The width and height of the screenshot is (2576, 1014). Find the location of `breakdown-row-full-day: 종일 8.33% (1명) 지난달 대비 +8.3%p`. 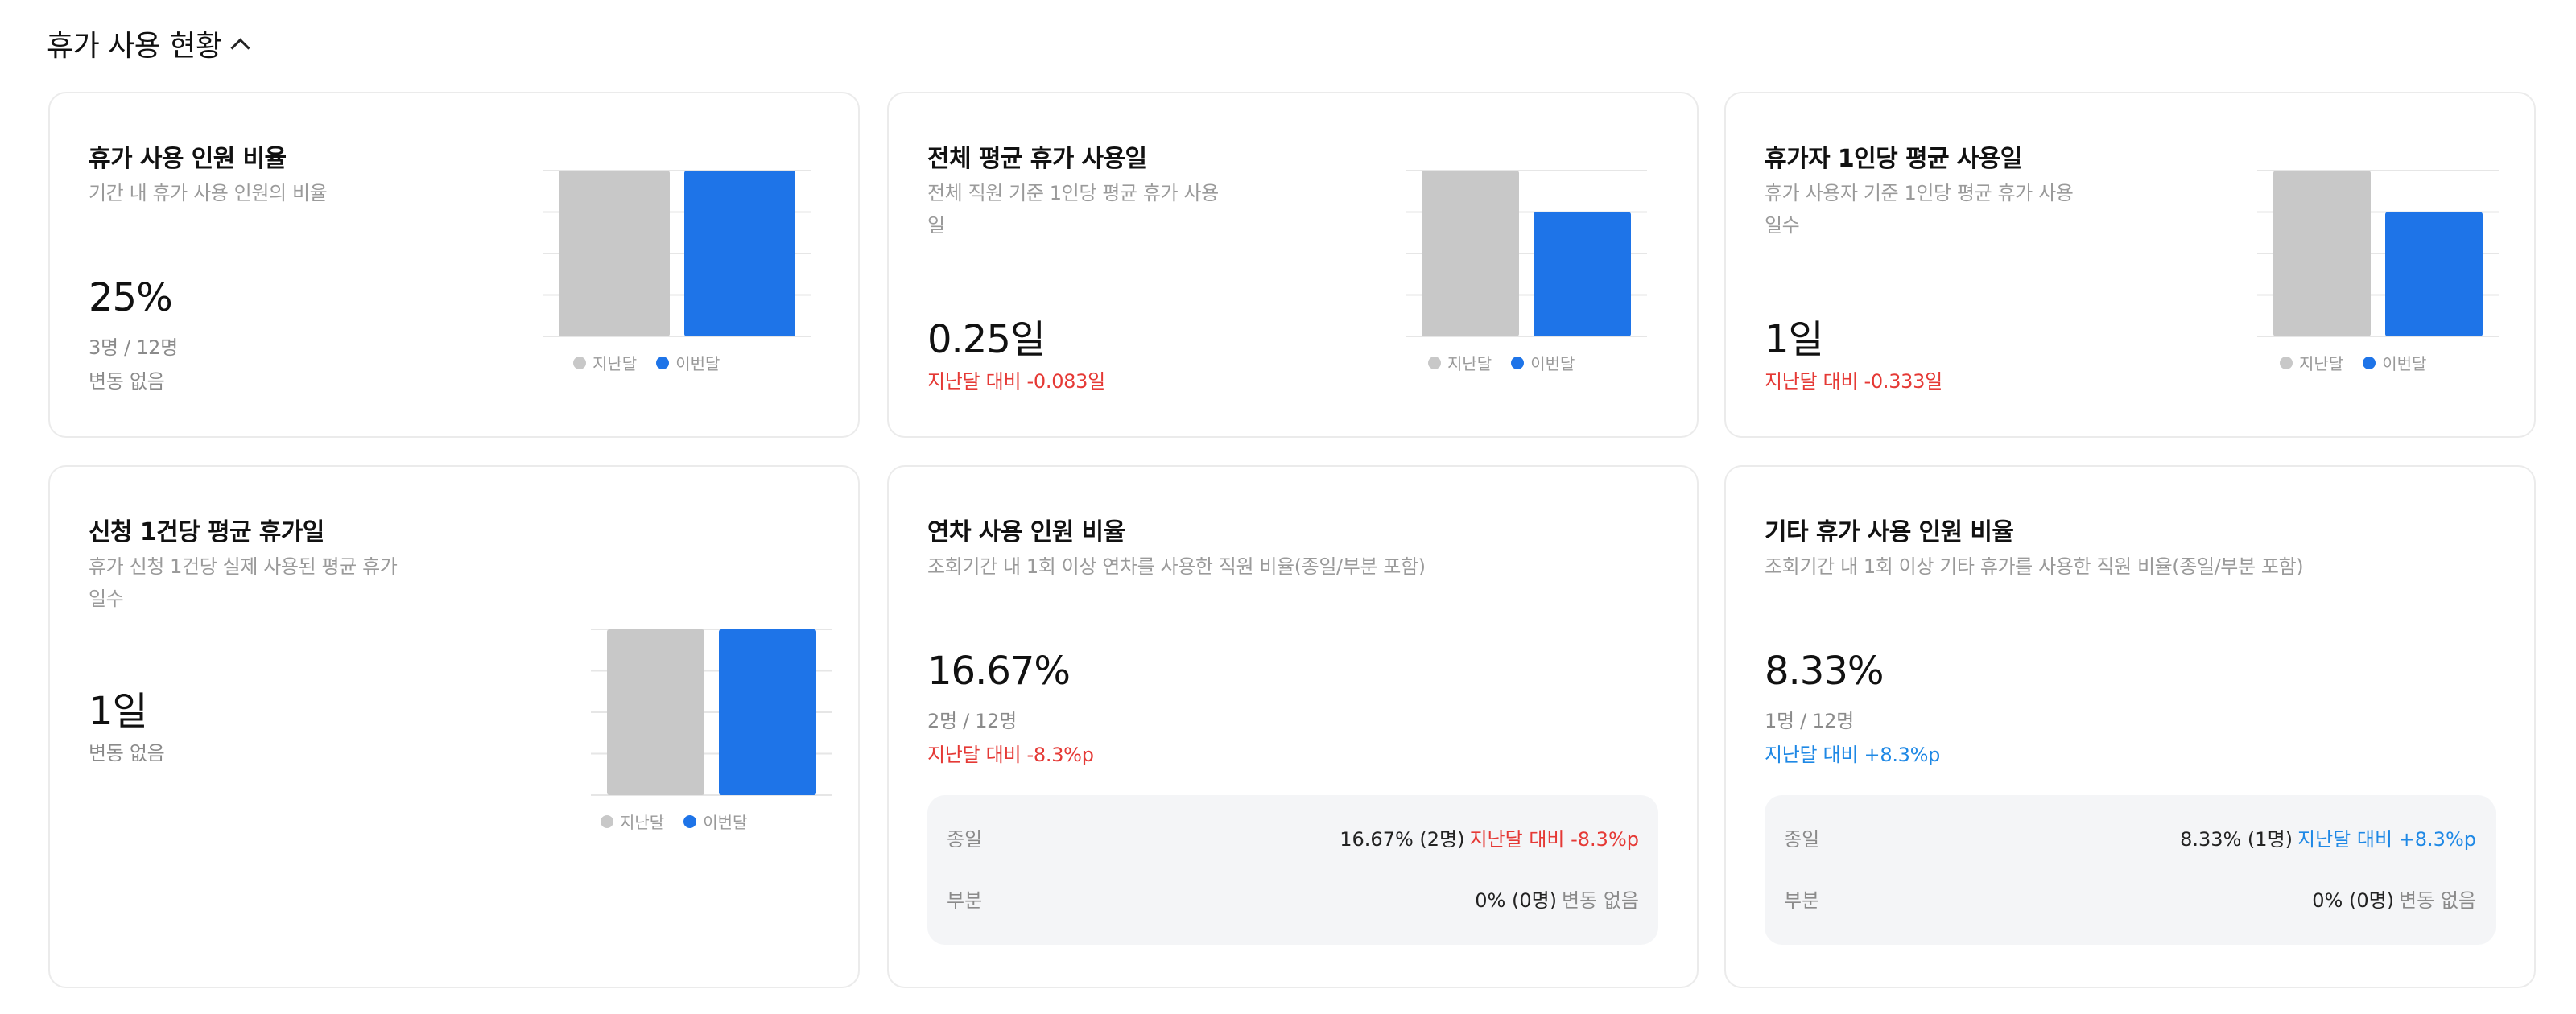

breakdown-row-full-day: 종일 8.33% (1명) 지난달 대비 +8.3%p is located at coordinates (2130, 837).